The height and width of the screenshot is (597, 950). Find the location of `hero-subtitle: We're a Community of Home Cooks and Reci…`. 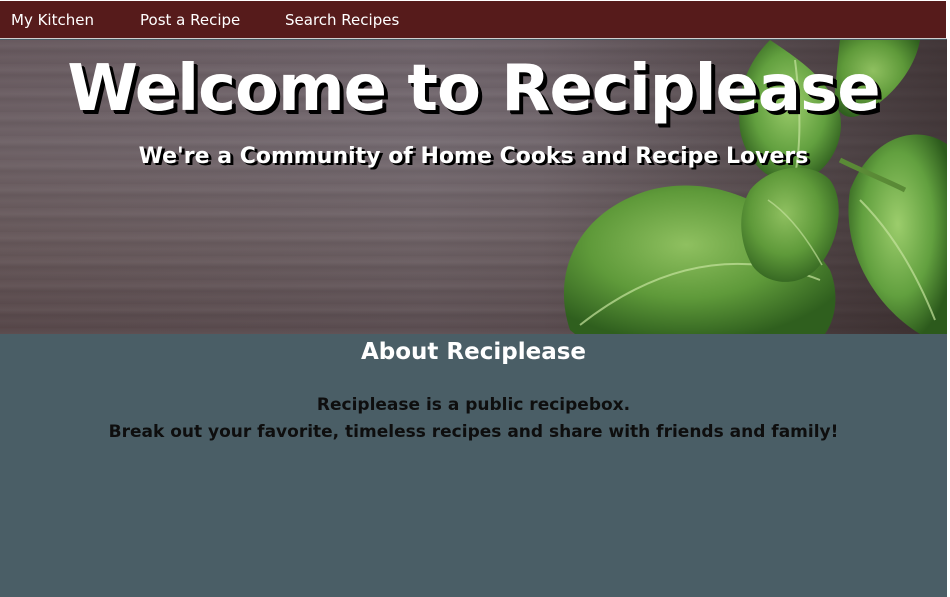

hero-subtitle: We're a Community of Home Cooks and Reci… is located at coordinates (473, 156).